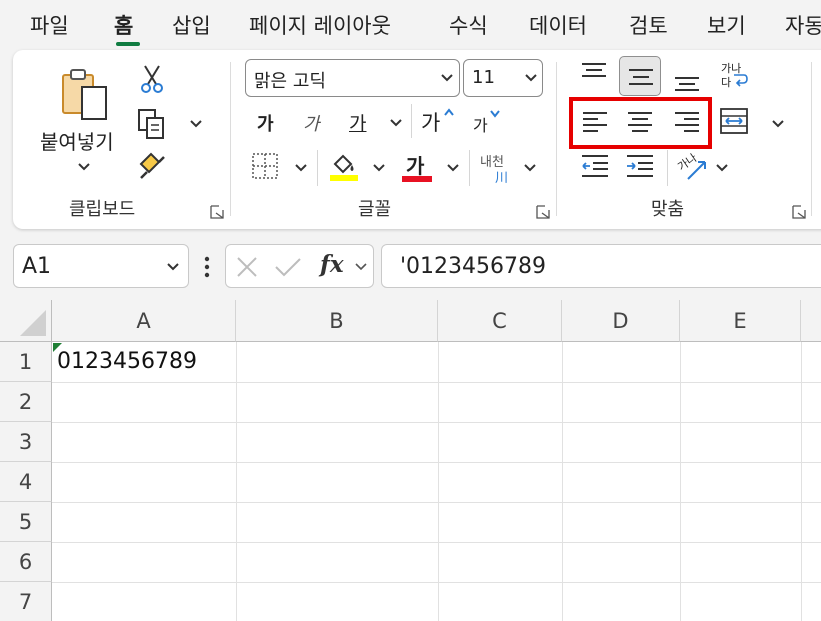 This screenshot has height=621, width=821. What do you see at coordinates (196, 124) in the screenshot?
I see `copy-dropdown-chevron-icon` at bounding box center [196, 124].